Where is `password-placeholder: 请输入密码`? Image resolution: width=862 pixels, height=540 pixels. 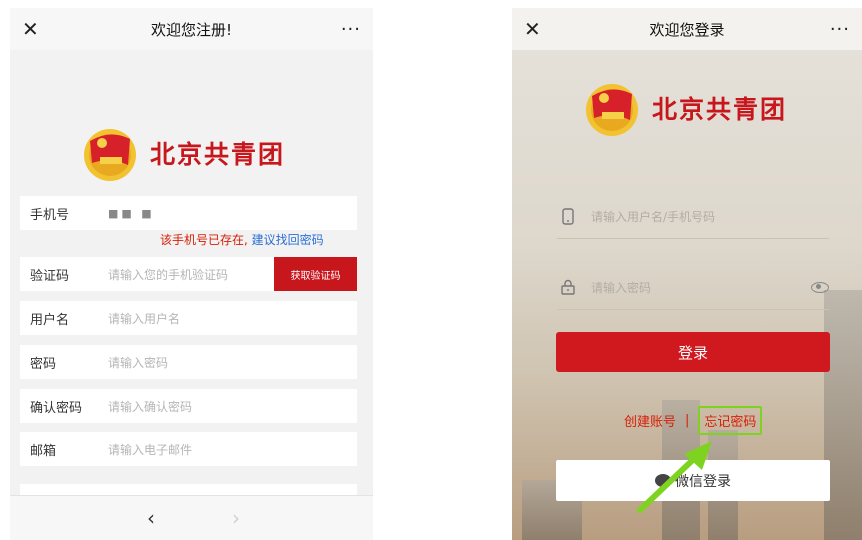
password-placeholder: 请输入密码 is located at coordinates (138, 362).